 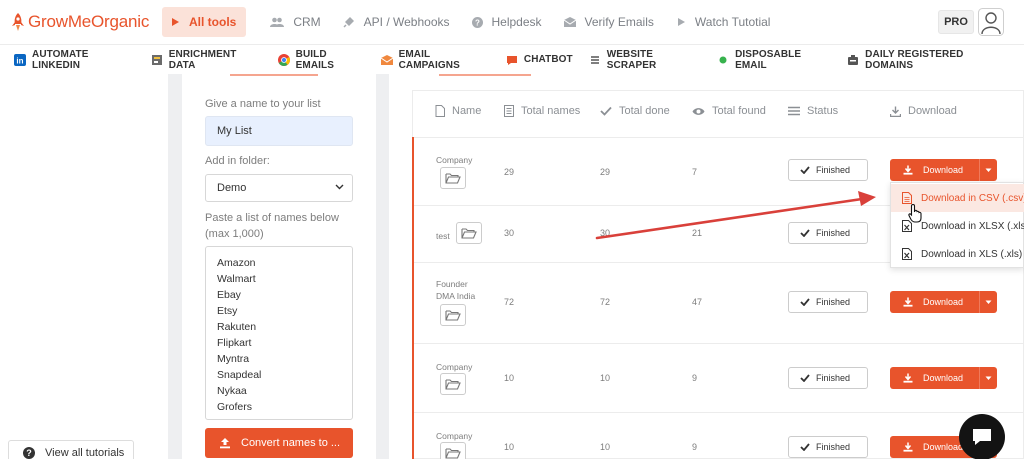 What do you see at coordinates (956, 22) in the screenshot?
I see `plan-badge: PRO` at bounding box center [956, 22].